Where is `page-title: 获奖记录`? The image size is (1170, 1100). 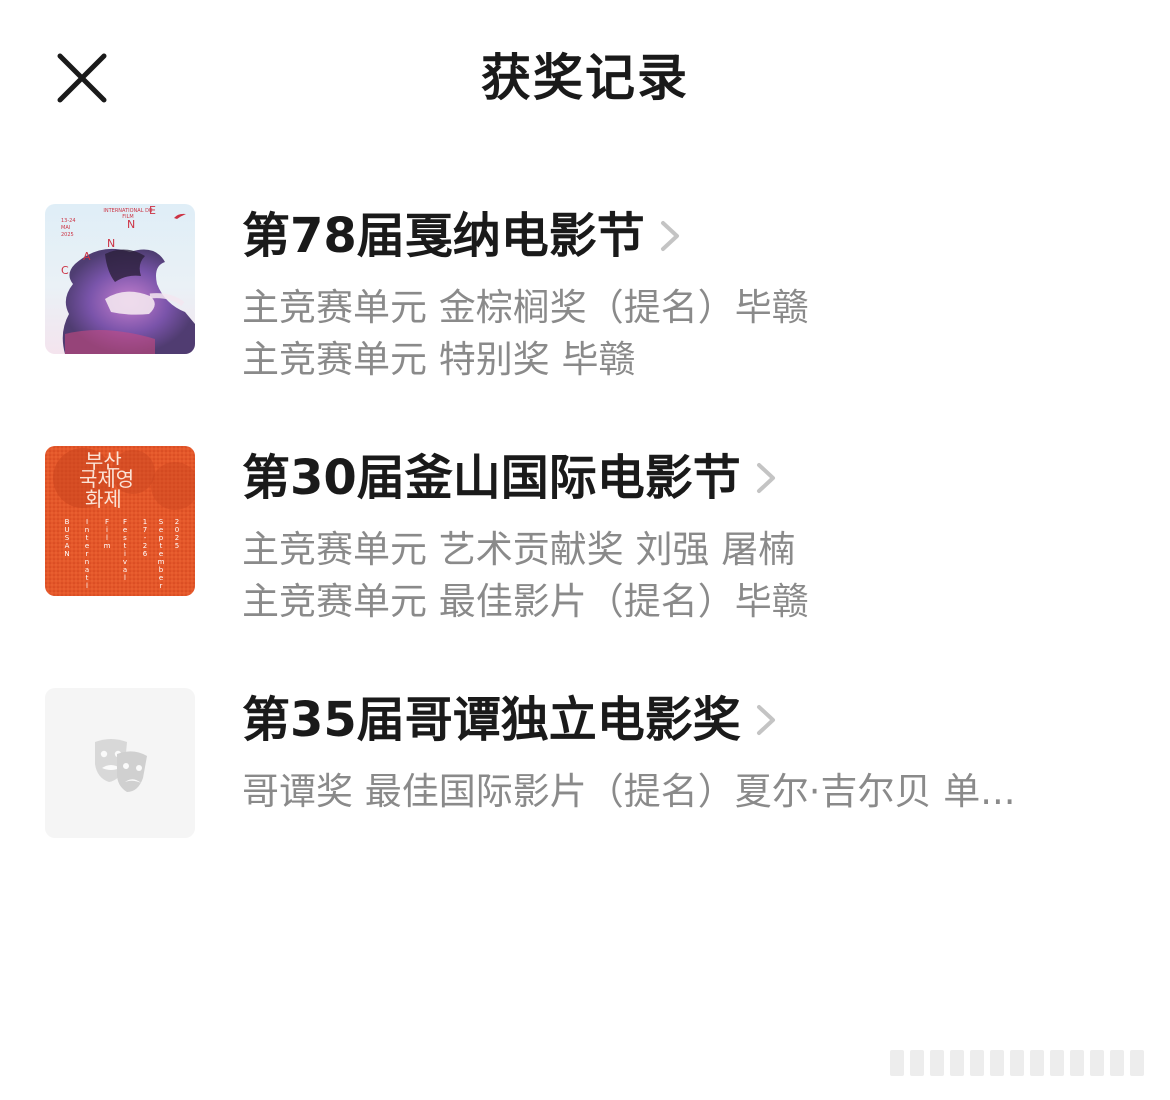
page-title: 获奖记录 is located at coordinates (585, 78).